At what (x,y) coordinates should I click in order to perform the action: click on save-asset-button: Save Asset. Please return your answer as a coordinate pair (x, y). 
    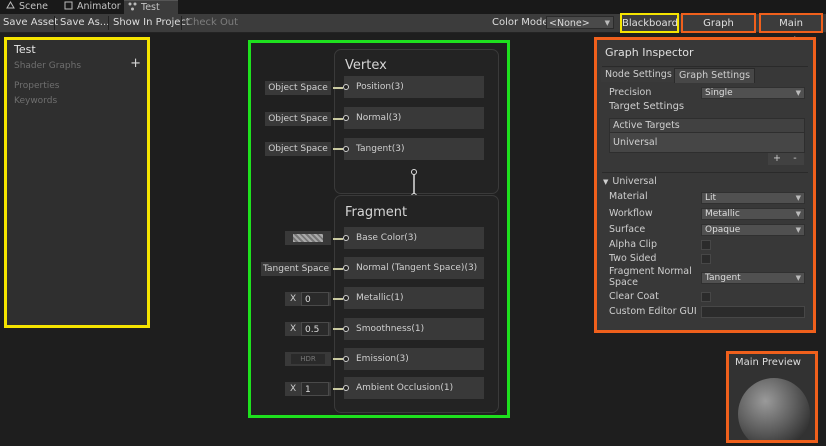
    Looking at the image, I should click on (30, 23).